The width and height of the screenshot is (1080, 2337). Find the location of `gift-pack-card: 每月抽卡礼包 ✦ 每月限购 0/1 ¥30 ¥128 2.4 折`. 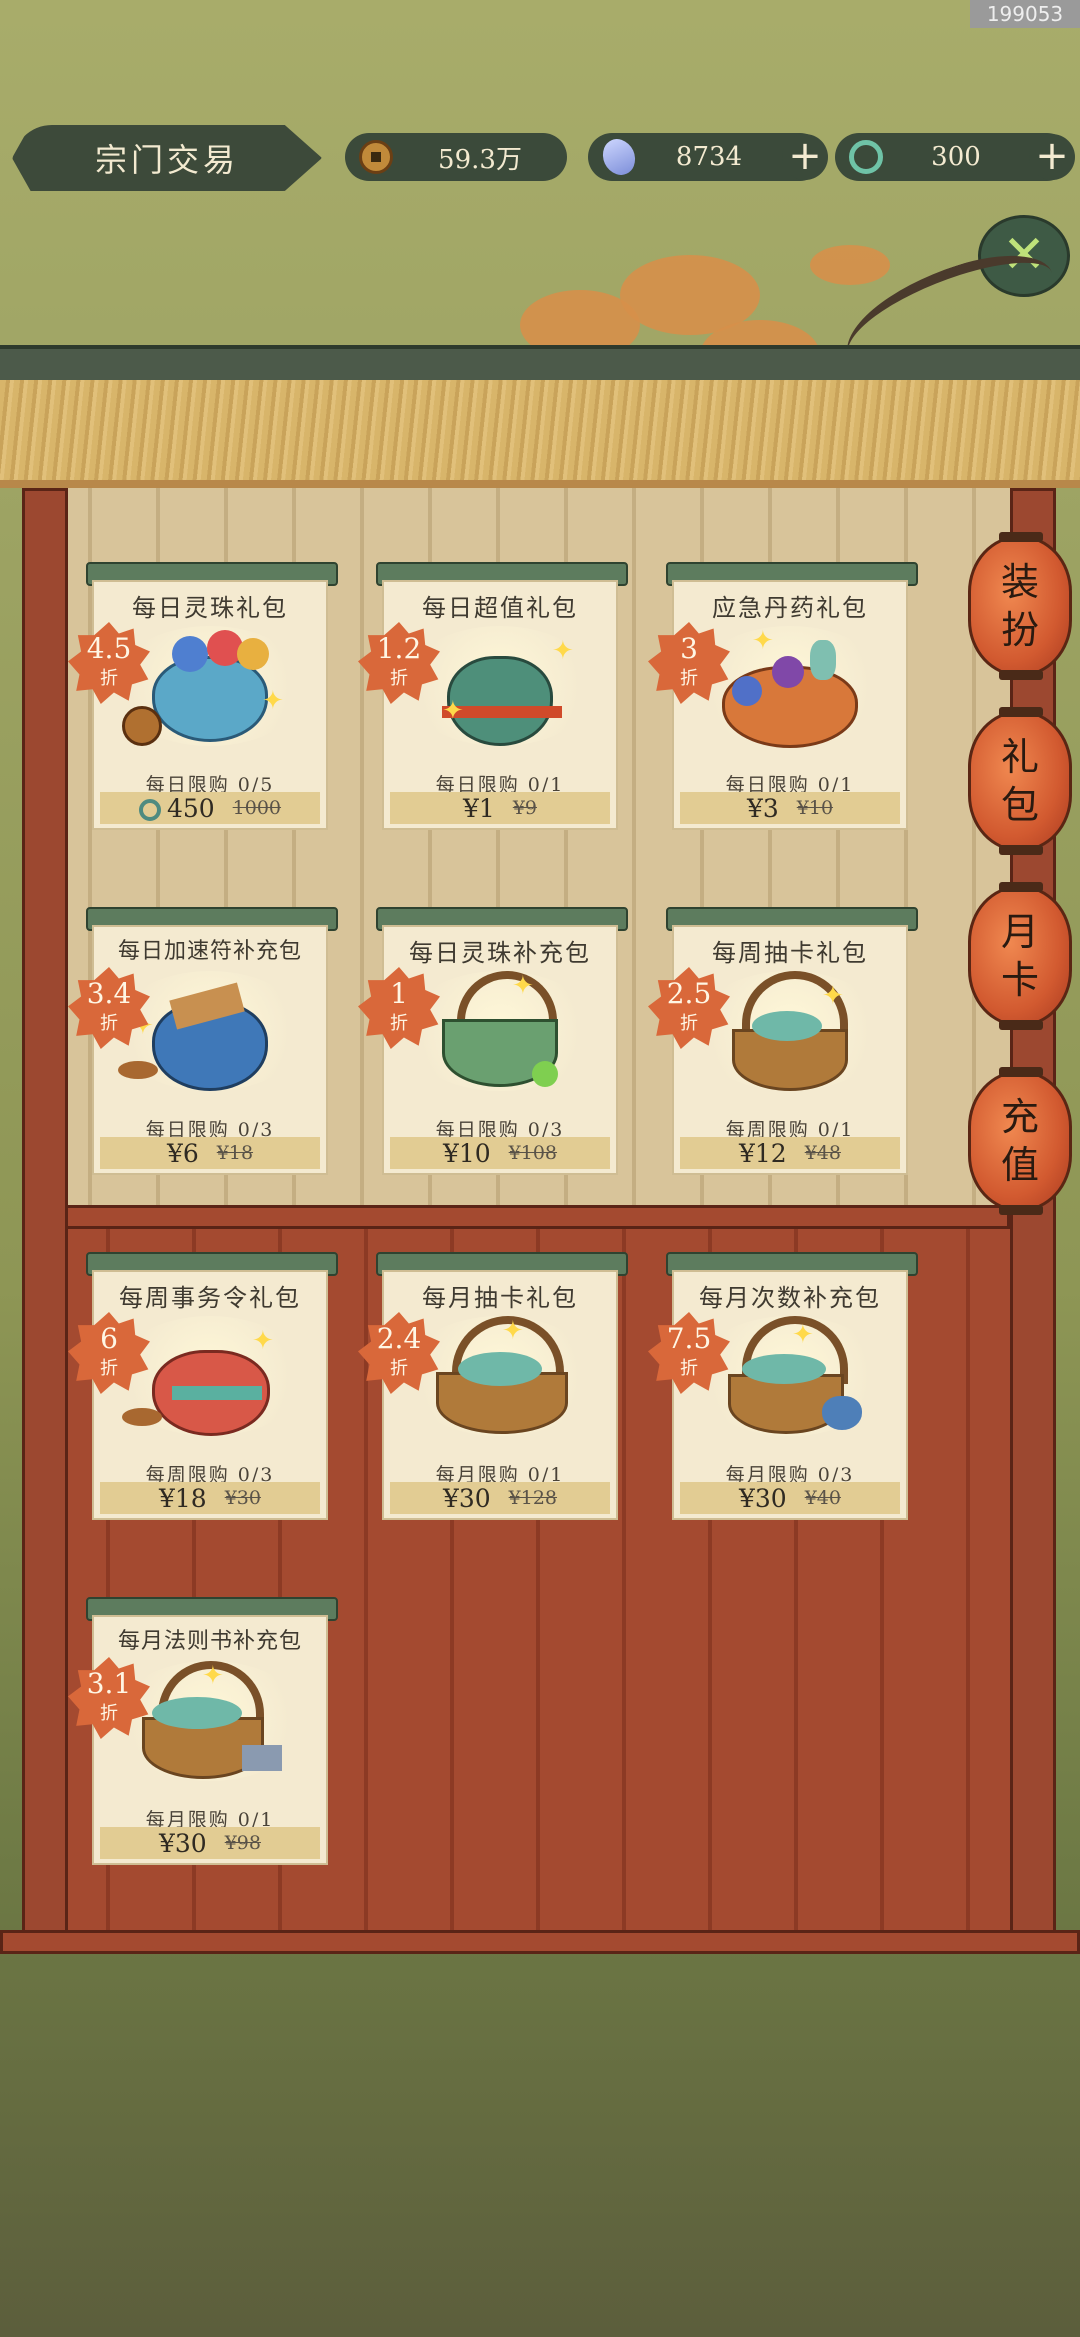

gift-pack-card: 每月抽卡礼包 ✦ 每月限购 0/1 ¥30 ¥128 2.4 折 is located at coordinates (493, 1386).